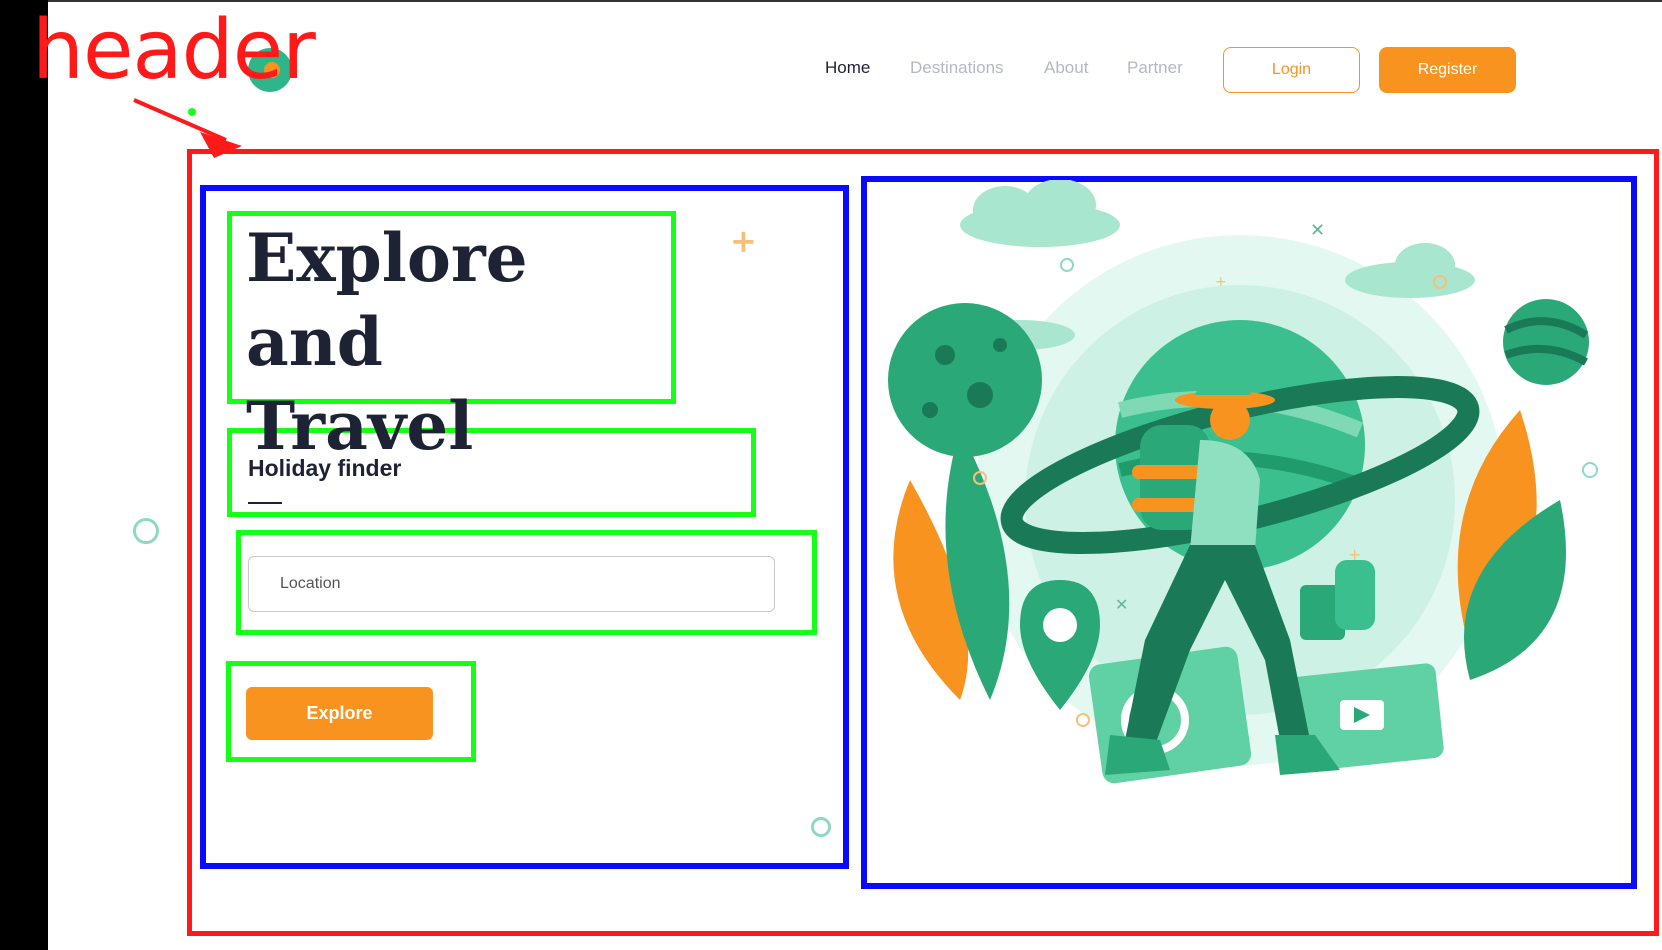 The height and width of the screenshot is (950, 1662). What do you see at coordinates (1447, 70) in the screenshot?
I see `register-button: Register` at bounding box center [1447, 70].